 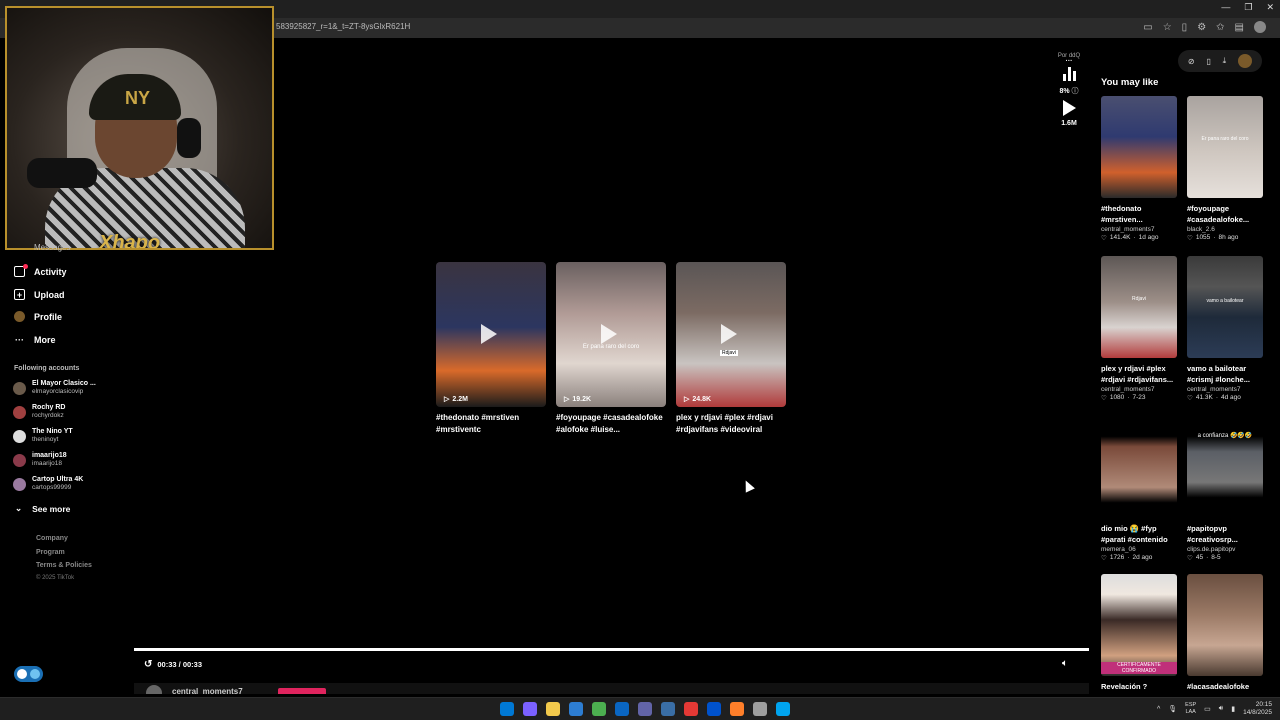 I want to click on recommended-video: #lacasadealofoke, so click(x=1225, y=633).